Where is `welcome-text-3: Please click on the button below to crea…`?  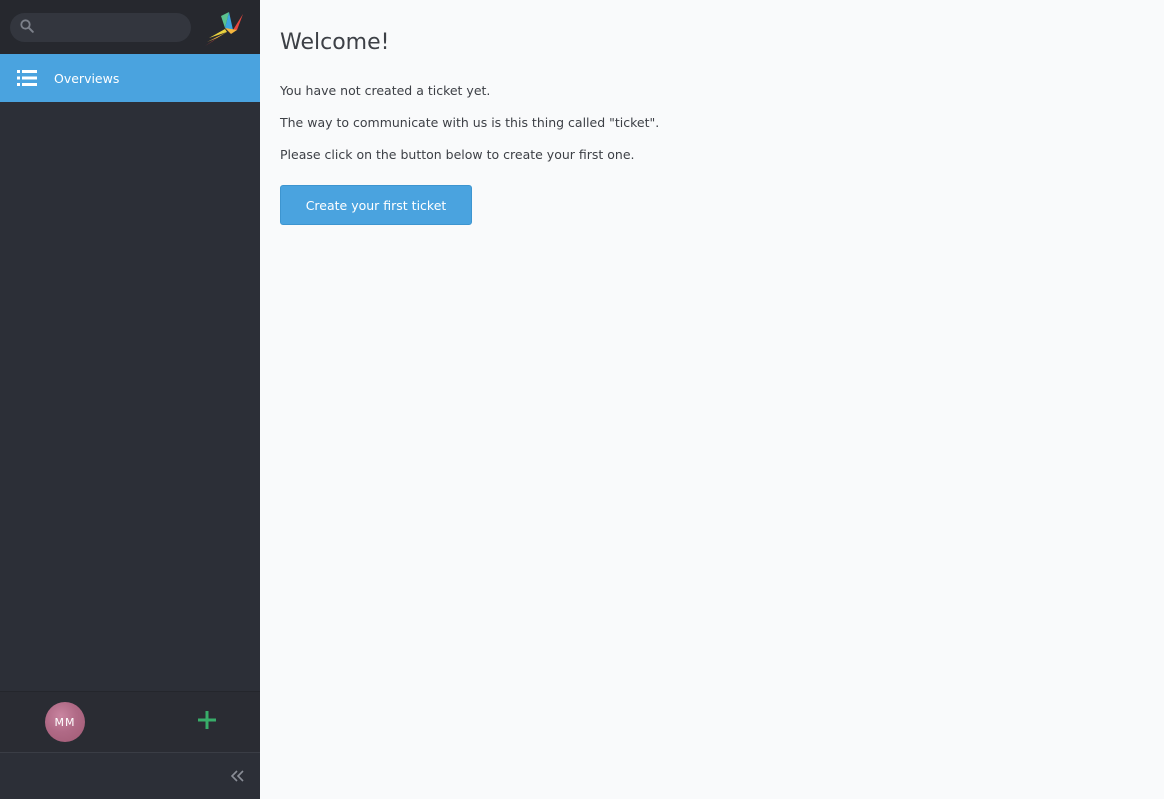 welcome-text-3: Please click on the button below to crea… is located at coordinates (457, 154).